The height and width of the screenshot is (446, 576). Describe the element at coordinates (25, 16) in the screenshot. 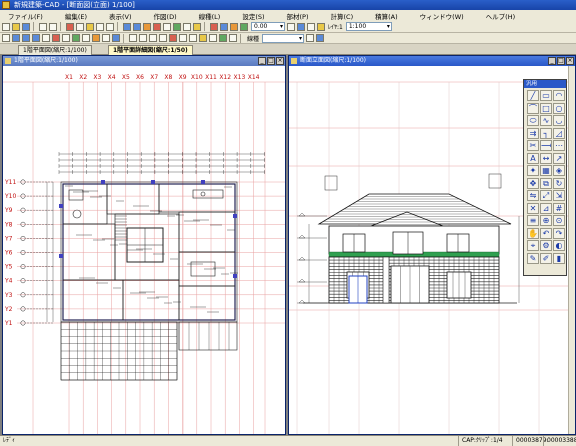

I see `menu-item: ファイル(F)` at that location.